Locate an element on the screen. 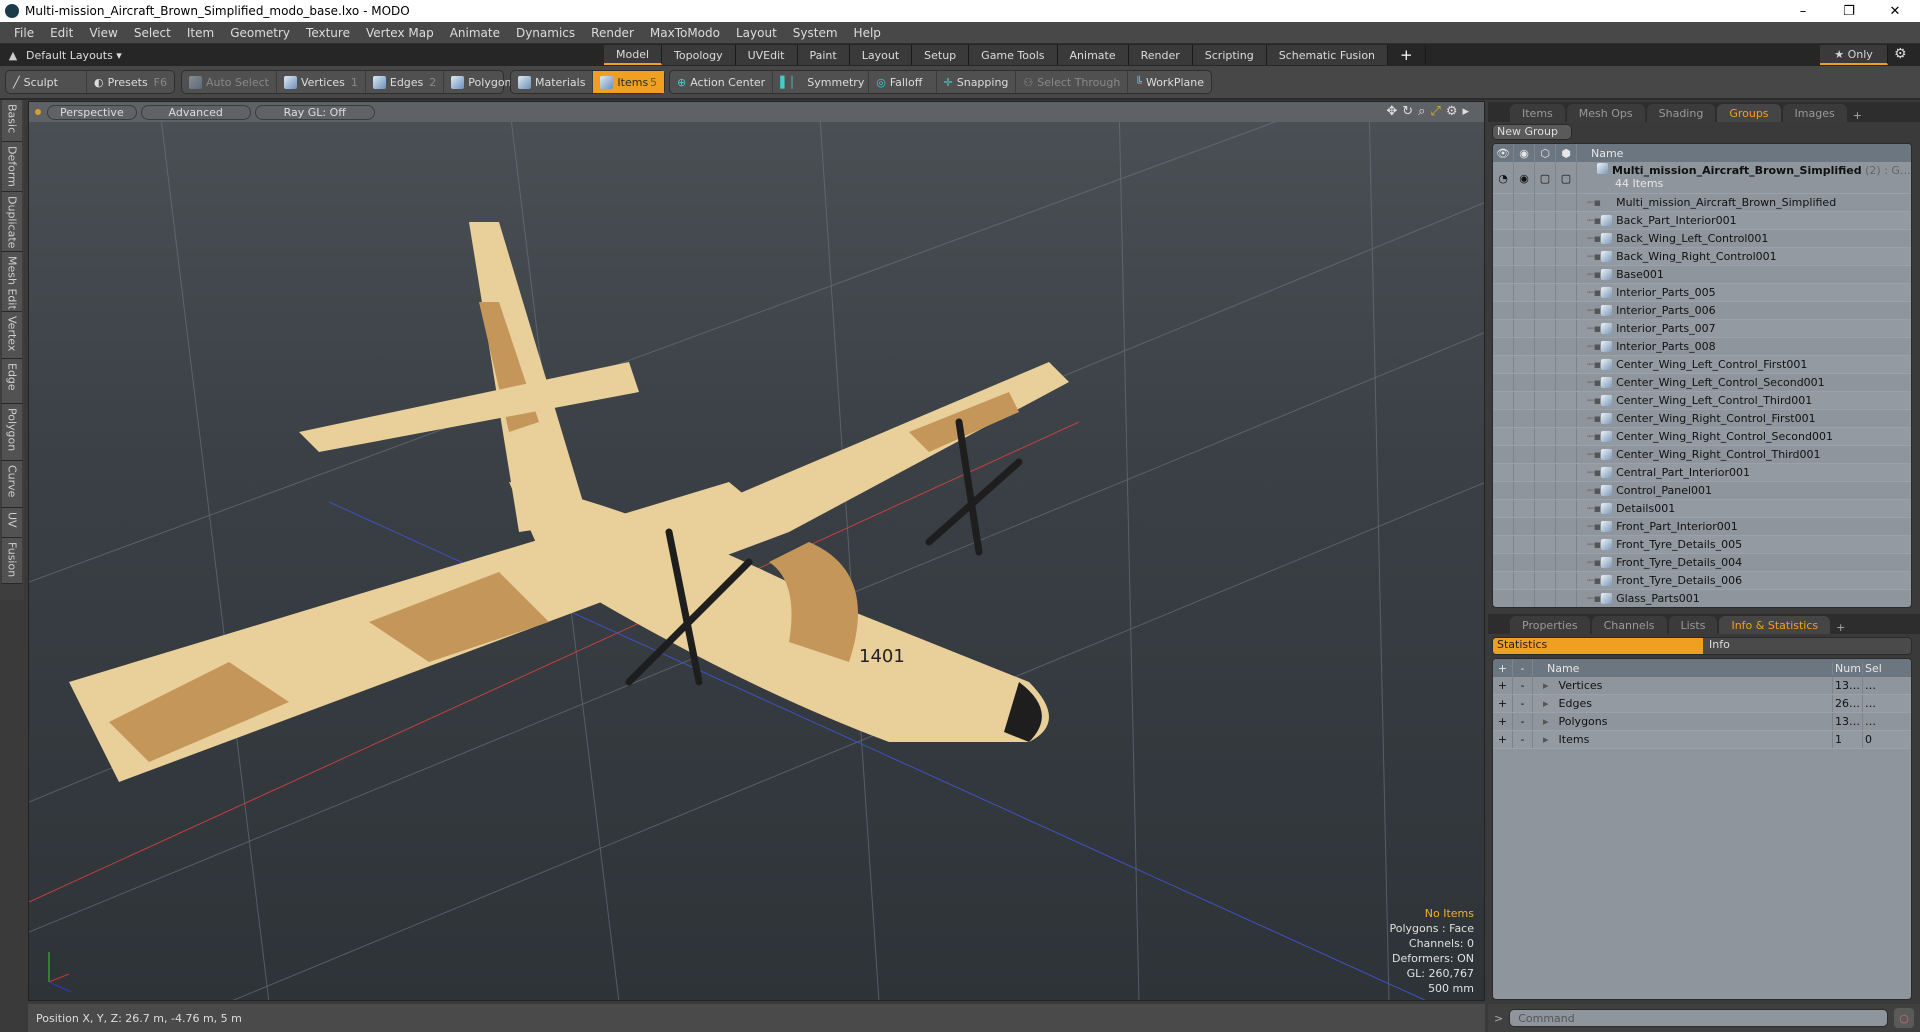 Image resolution: width=1920 pixels, height=1032 pixels. menu-animate: Animate is located at coordinates (475, 33).